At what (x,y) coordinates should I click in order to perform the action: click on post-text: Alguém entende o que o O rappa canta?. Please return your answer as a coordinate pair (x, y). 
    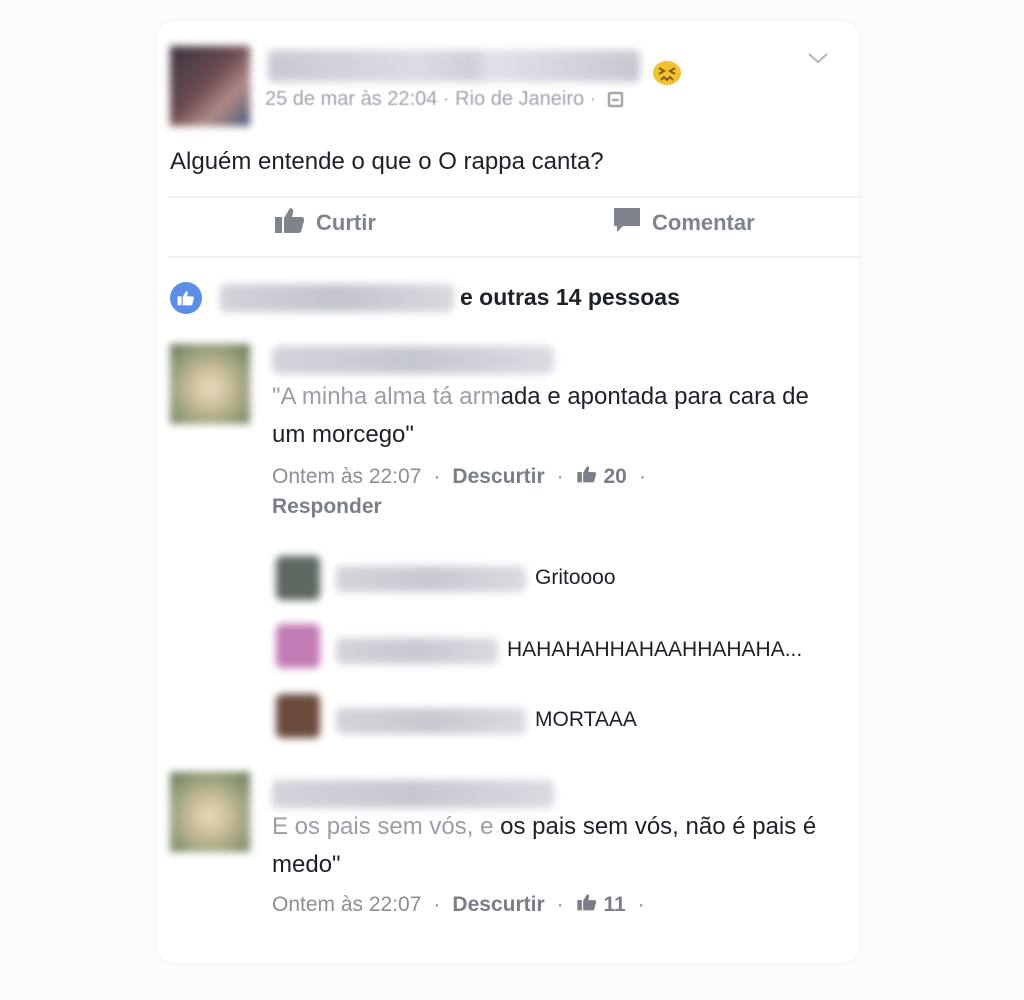
    Looking at the image, I should click on (387, 161).